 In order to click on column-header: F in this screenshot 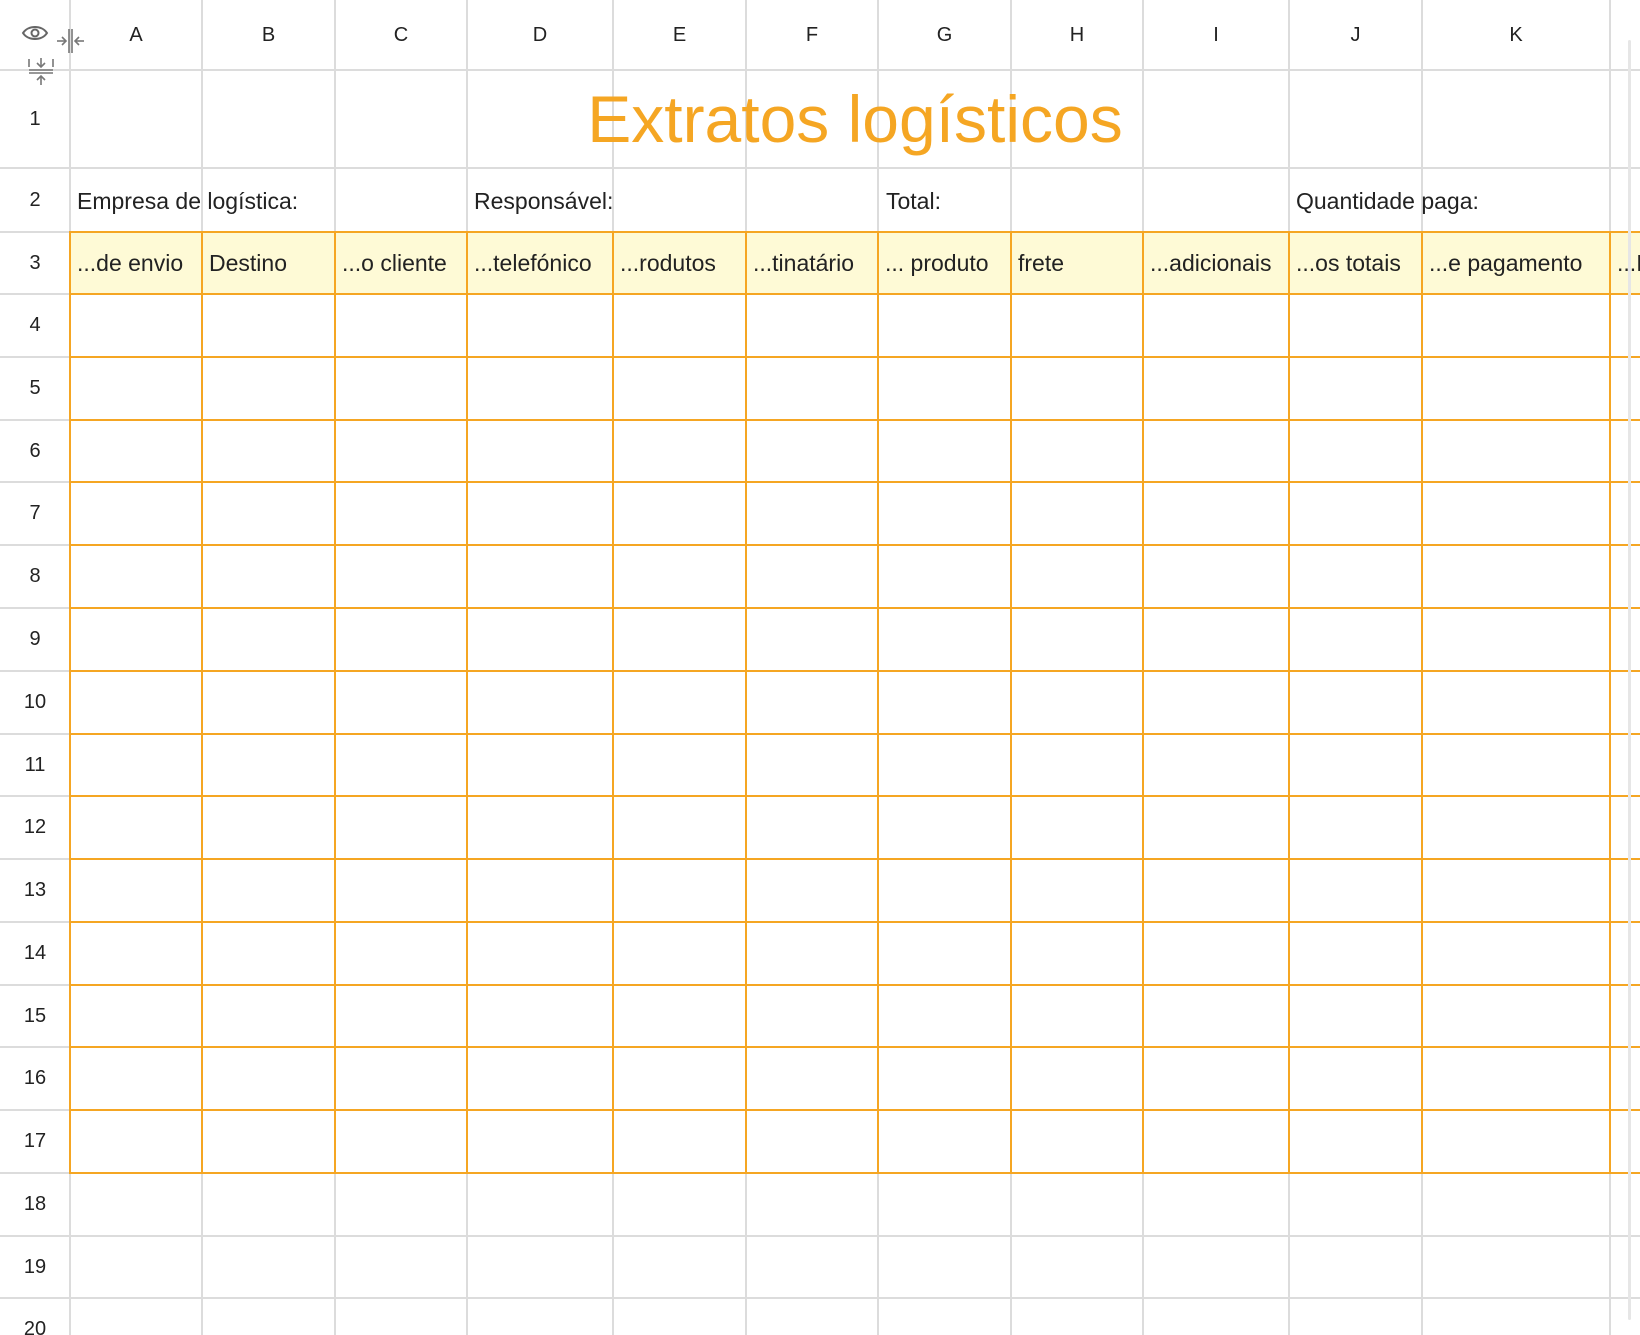, I will do `click(812, 35)`.